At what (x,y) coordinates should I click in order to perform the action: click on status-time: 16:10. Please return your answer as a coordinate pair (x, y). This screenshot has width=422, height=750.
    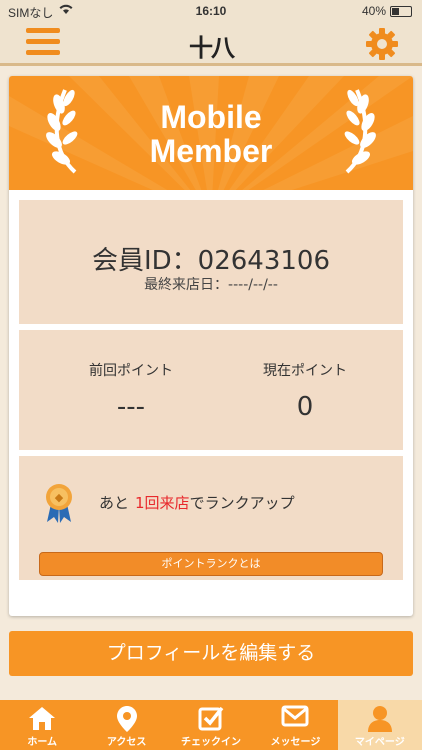
    Looking at the image, I should click on (211, 11).